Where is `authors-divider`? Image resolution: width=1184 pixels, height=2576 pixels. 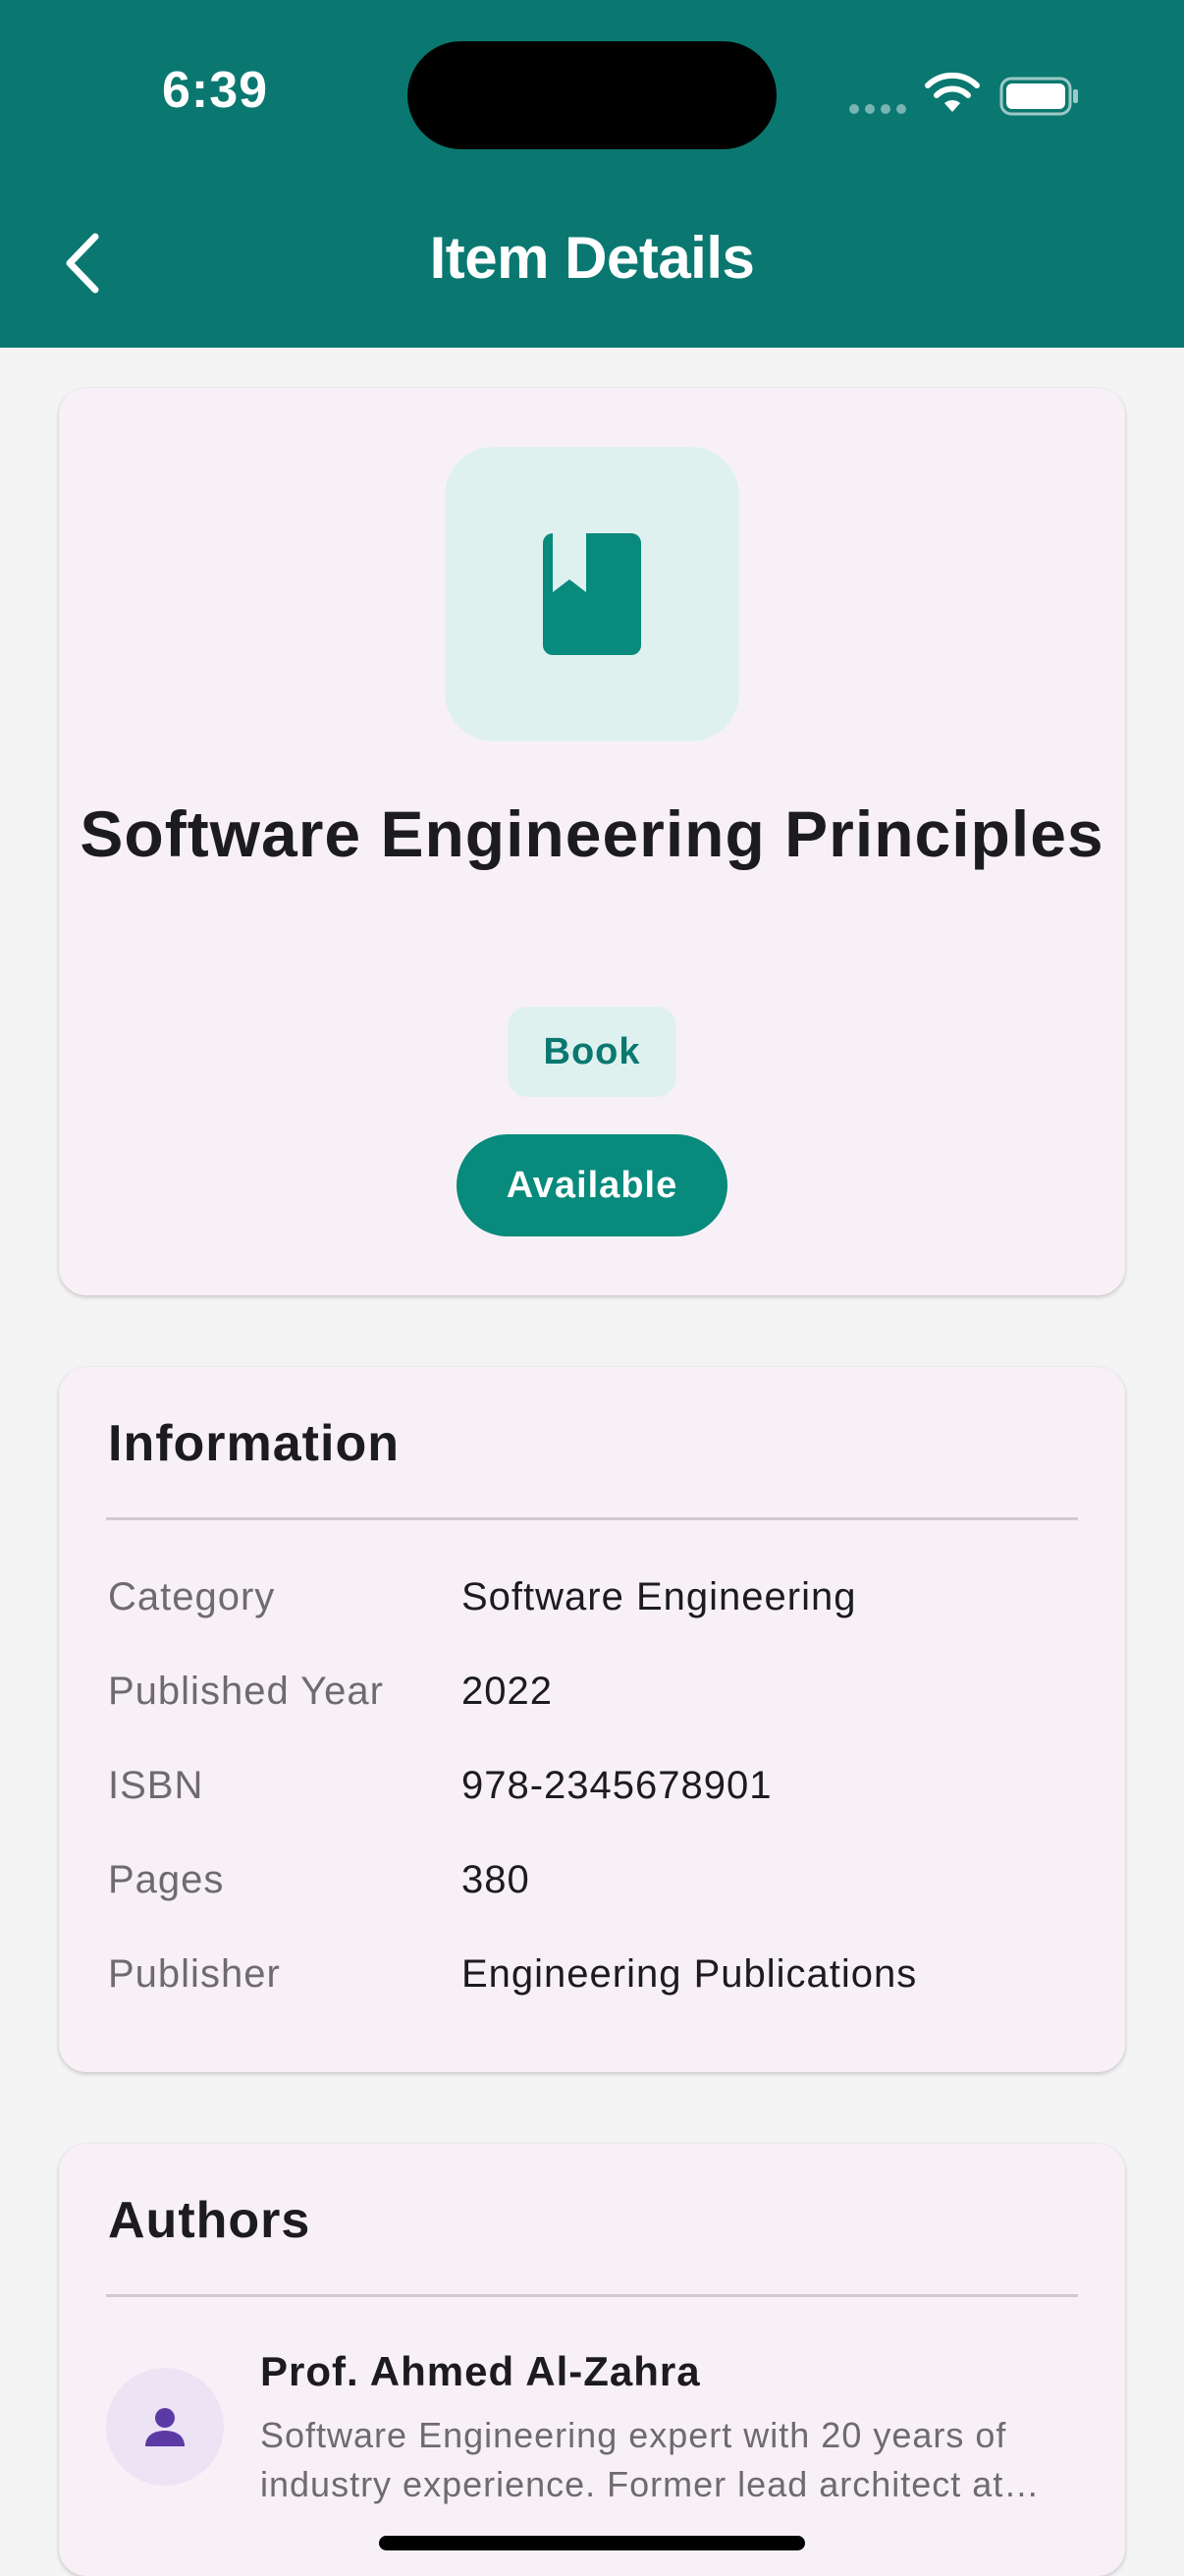
authors-divider is located at coordinates (592, 2295).